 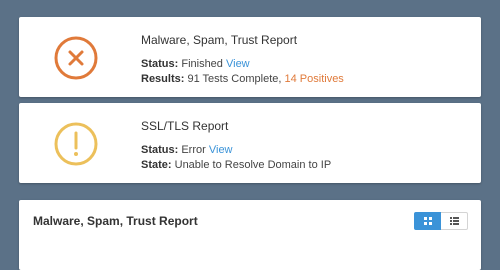 I want to click on results-value: 91 Tests Complete,, so click(x=234, y=79).